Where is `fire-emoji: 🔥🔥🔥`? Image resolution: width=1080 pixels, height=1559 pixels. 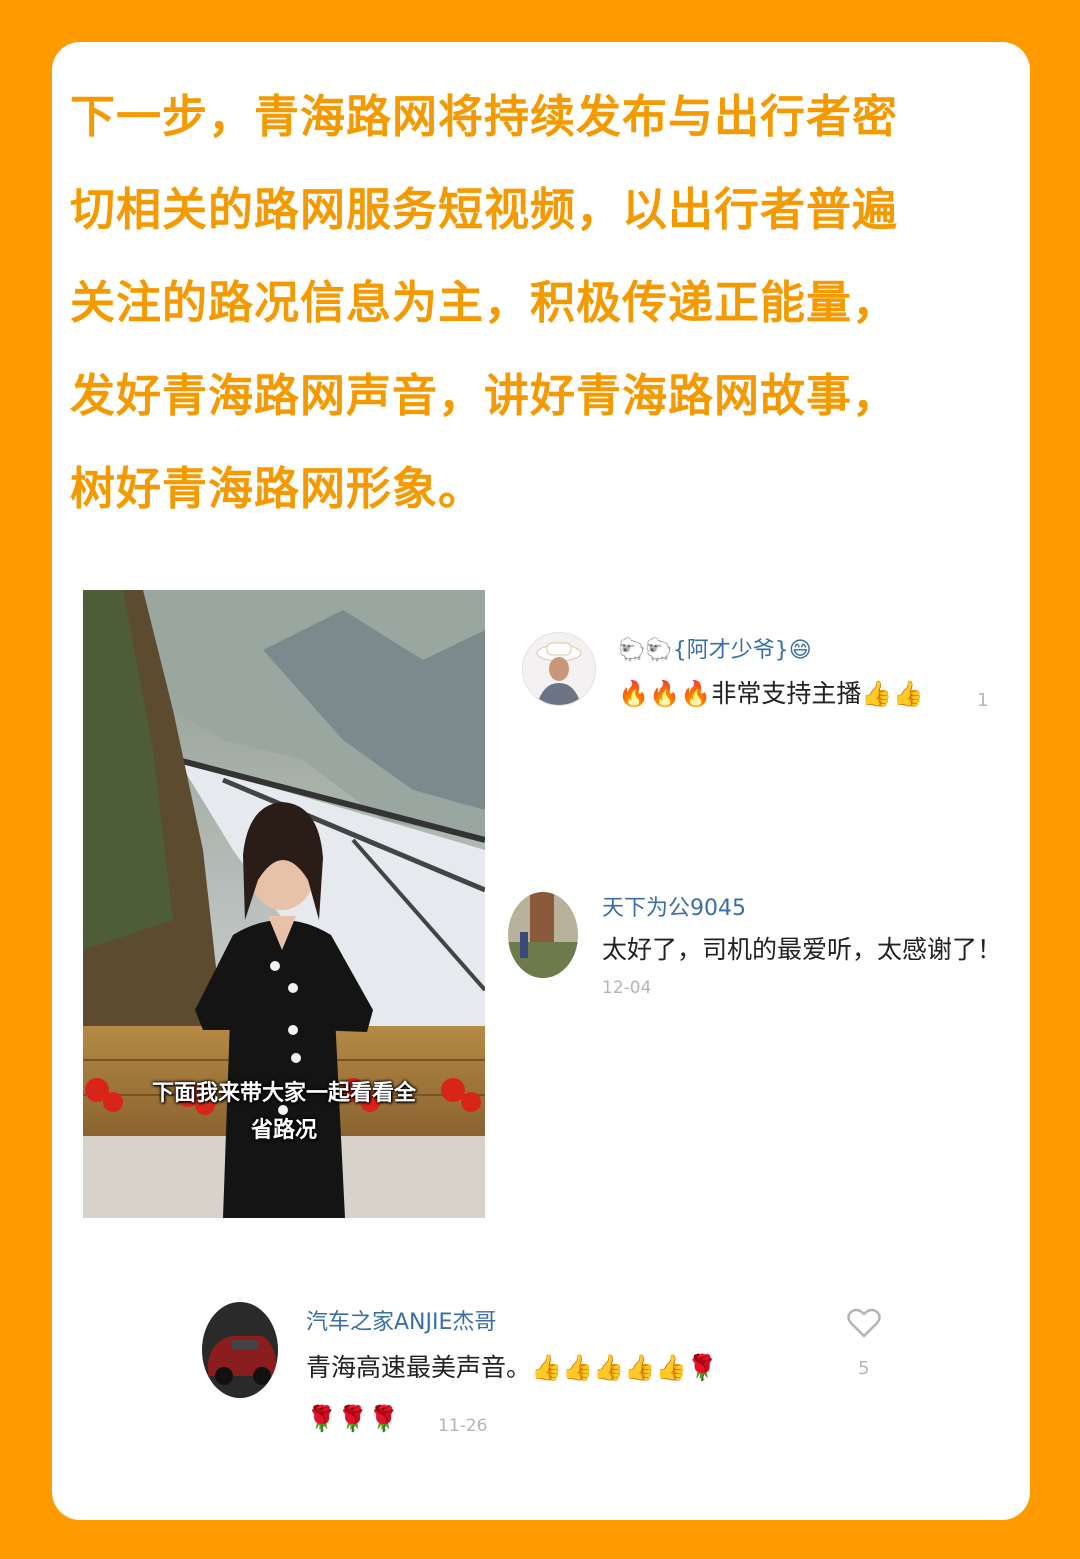
fire-emoji: 🔥🔥🔥 is located at coordinates (665, 693).